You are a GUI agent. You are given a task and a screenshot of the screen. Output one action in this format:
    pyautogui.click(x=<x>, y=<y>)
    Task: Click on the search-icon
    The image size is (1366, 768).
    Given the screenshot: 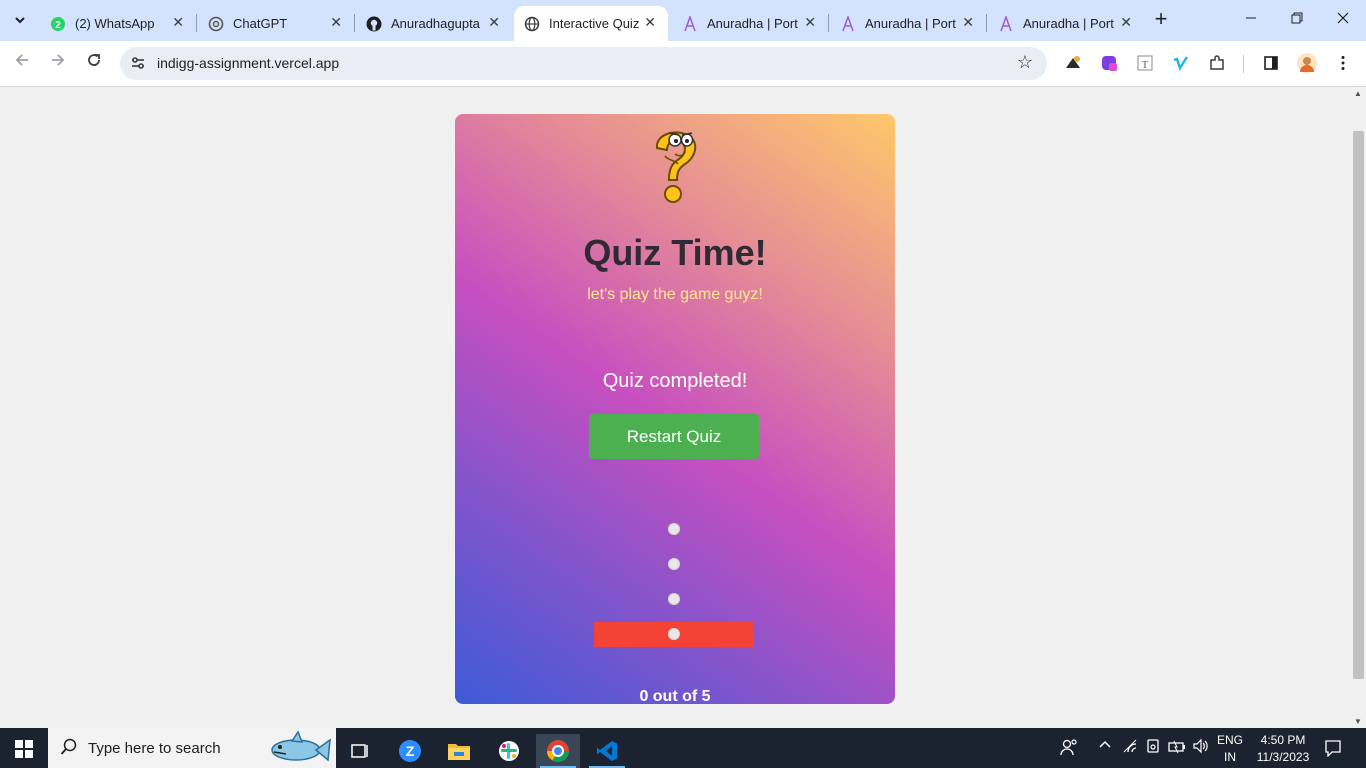 What is the action you would take?
    pyautogui.click(x=68, y=746)
    